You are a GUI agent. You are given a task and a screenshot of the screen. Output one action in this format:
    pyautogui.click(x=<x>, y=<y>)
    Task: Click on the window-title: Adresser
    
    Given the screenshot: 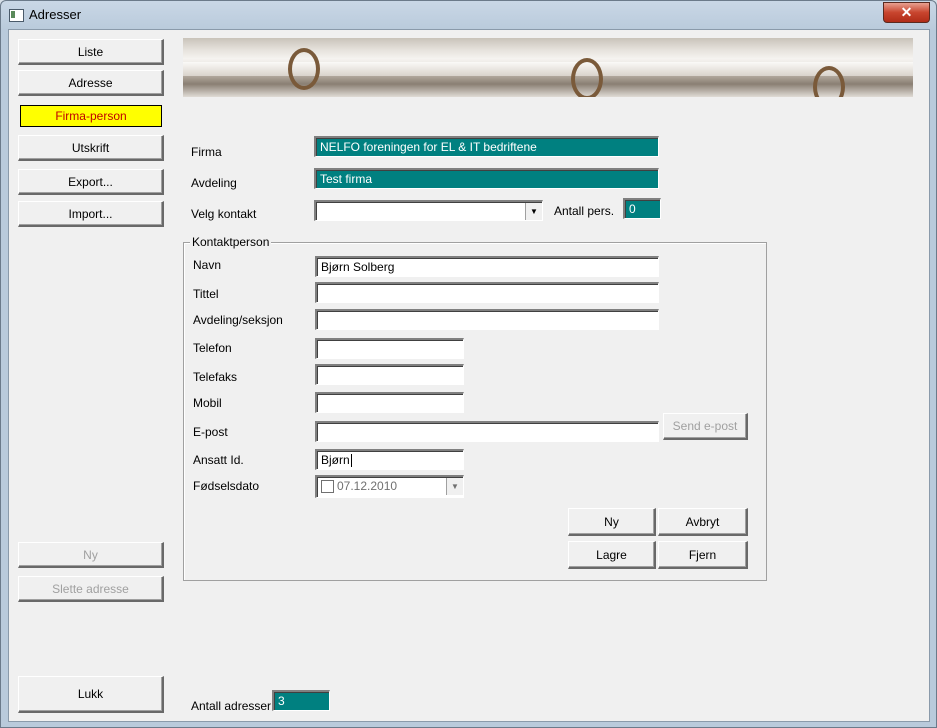 What is the action you would take?
    pyautogui.click(x=55, y=14)
    